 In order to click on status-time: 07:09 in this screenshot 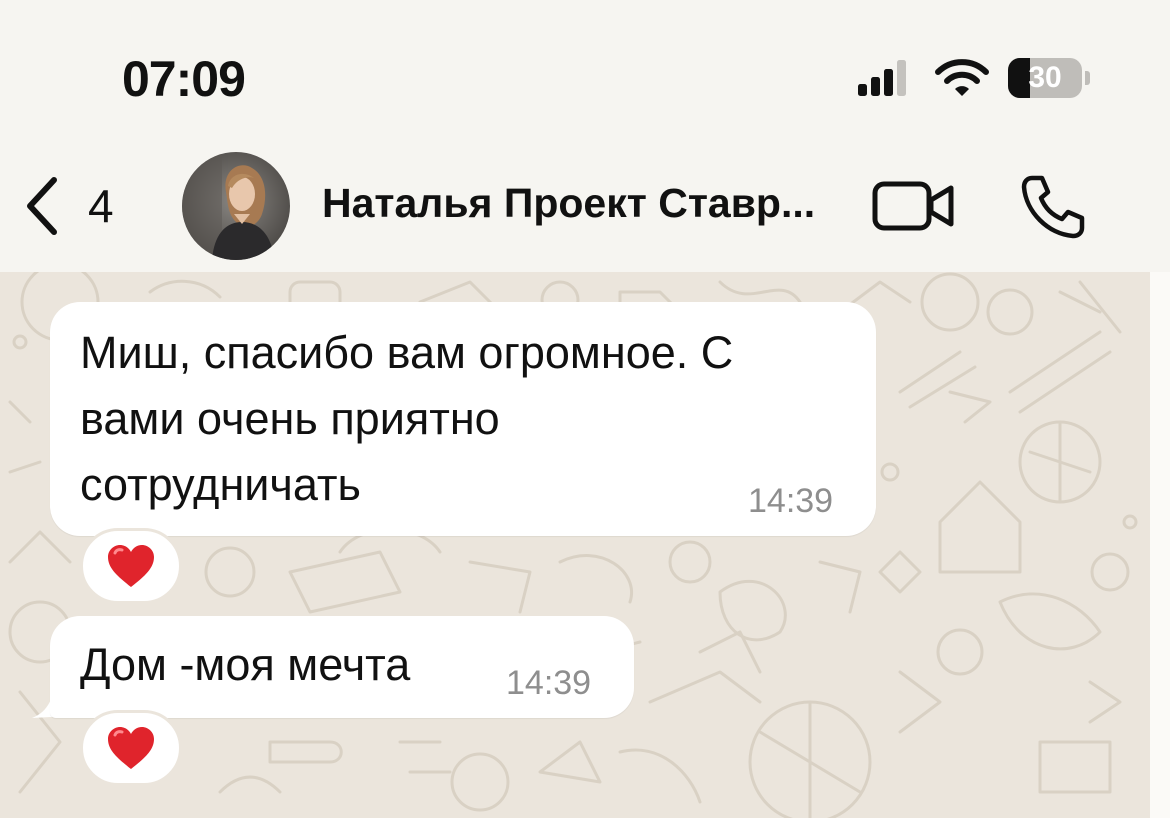, I will do `click(184, 79)`.